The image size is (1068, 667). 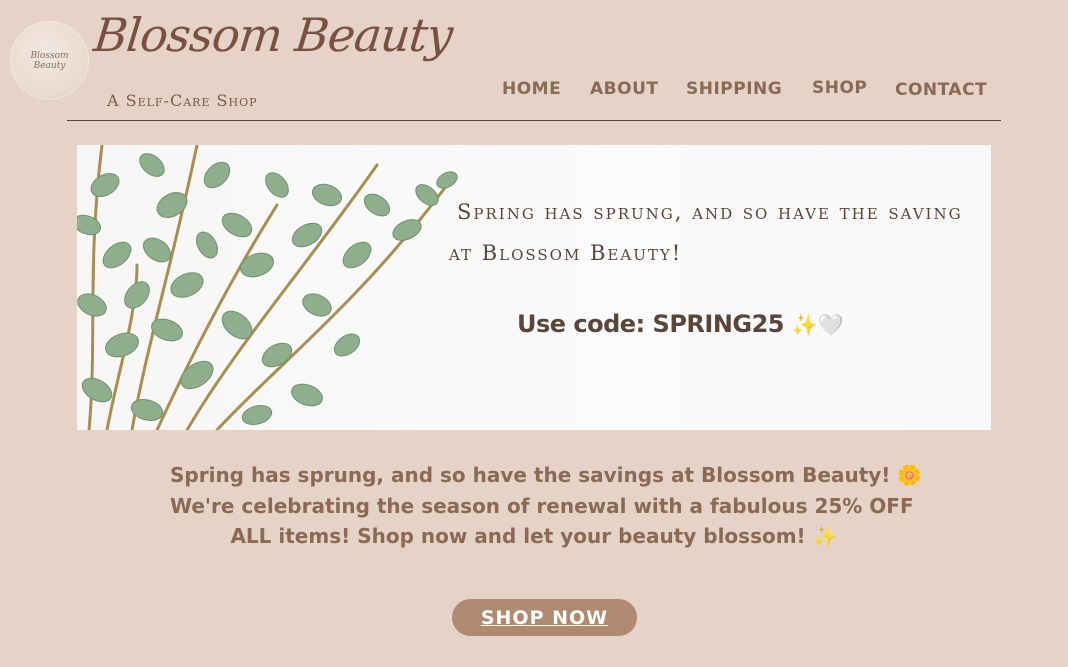 I want to click on main-nav: HOME ABOUT SHIPPING SHOP CONTACT, so click(x=534, y=92).